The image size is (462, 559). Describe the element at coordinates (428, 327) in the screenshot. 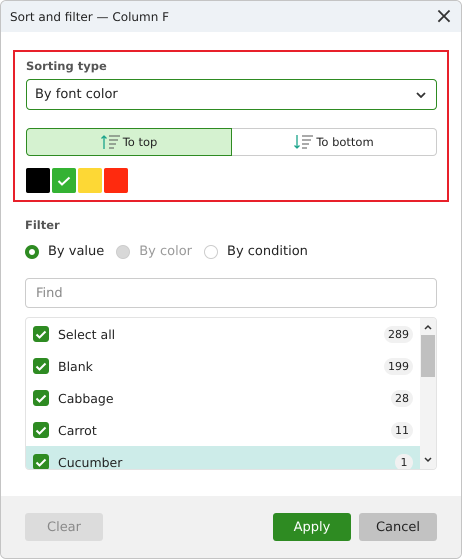

I see `scroll-up-icon` at that location.